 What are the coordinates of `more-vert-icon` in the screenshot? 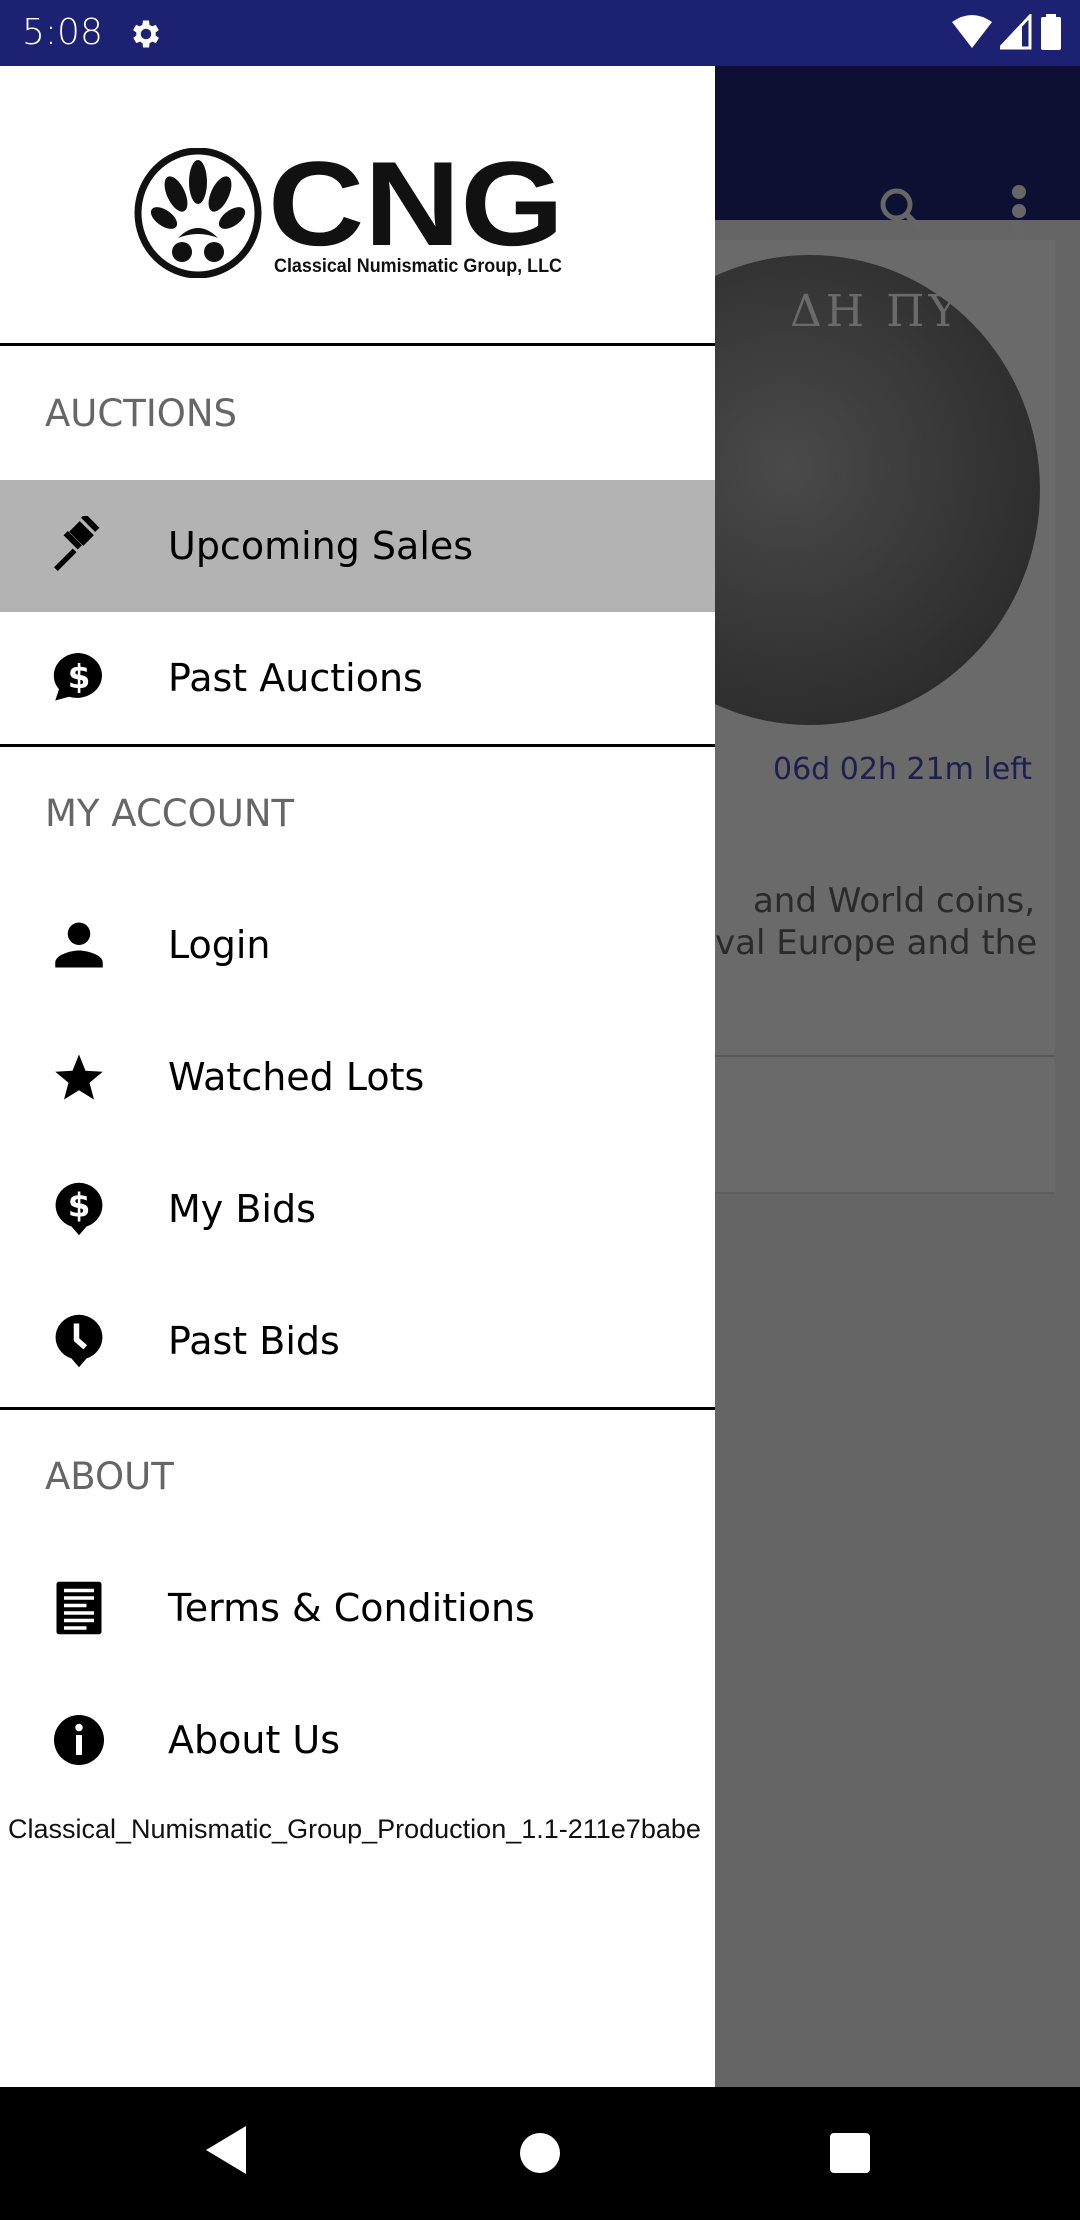 It's located at (1019, 211).